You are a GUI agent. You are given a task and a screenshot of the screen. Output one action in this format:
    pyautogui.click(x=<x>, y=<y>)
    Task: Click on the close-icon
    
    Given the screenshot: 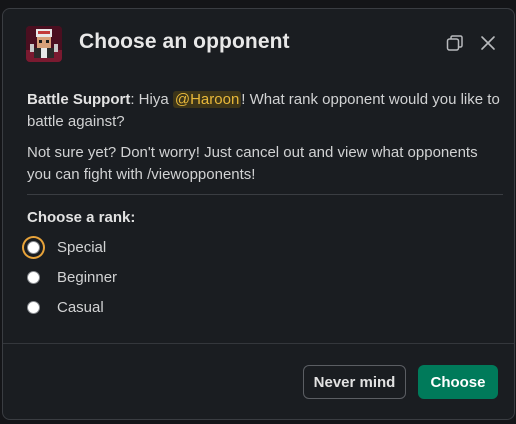 What is the action you would take?
    pyautogui.click(x=488, y=43)
    